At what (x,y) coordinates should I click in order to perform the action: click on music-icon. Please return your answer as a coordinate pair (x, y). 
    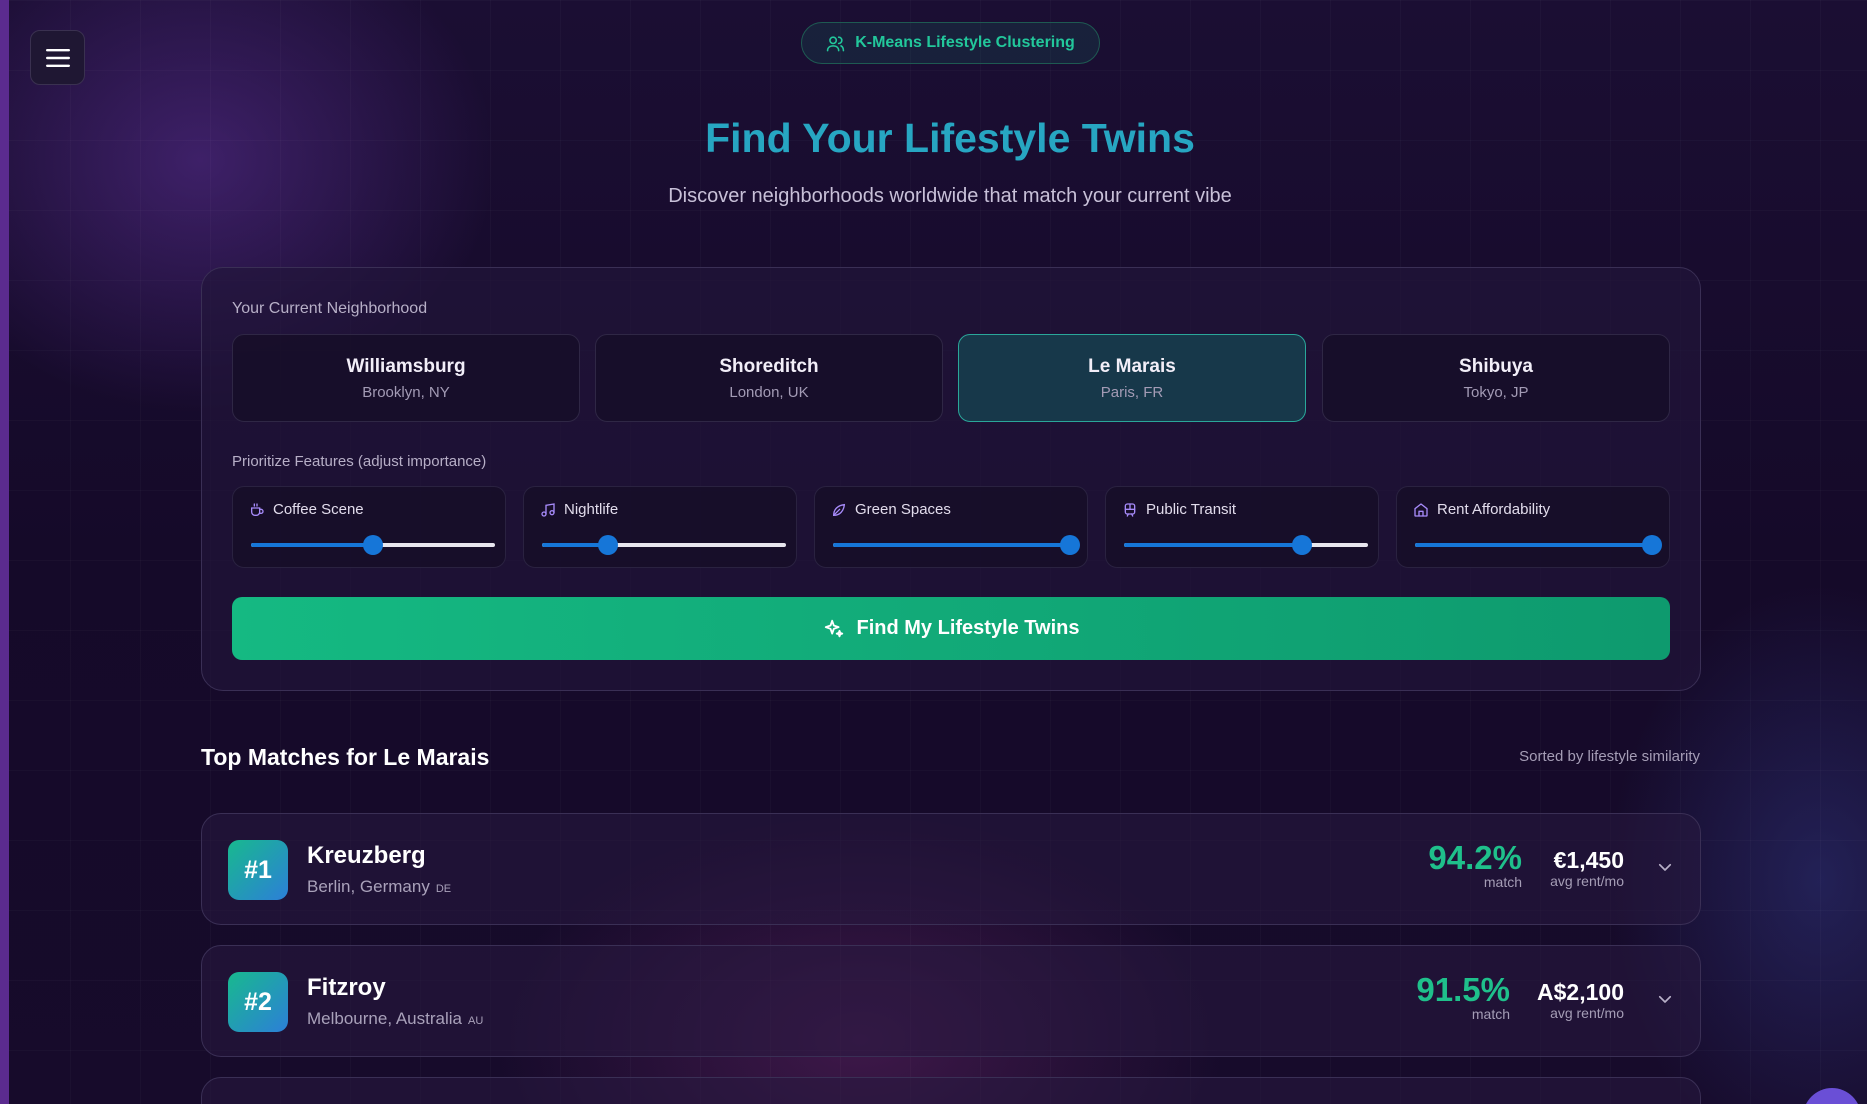
    Looking at the image, I should click on (548, 509).